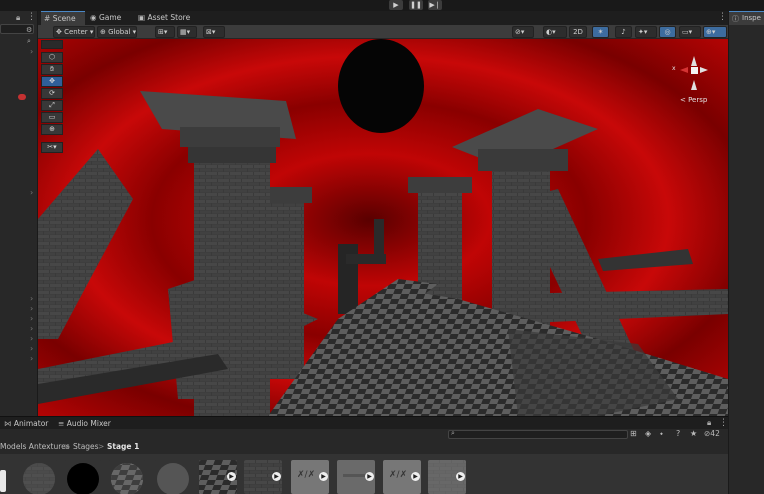  What do you see at coordinates (306, 475) in the screenshot?
I see `texture-glyph-icon: ✗/✗` at bounding box center [306, 475].